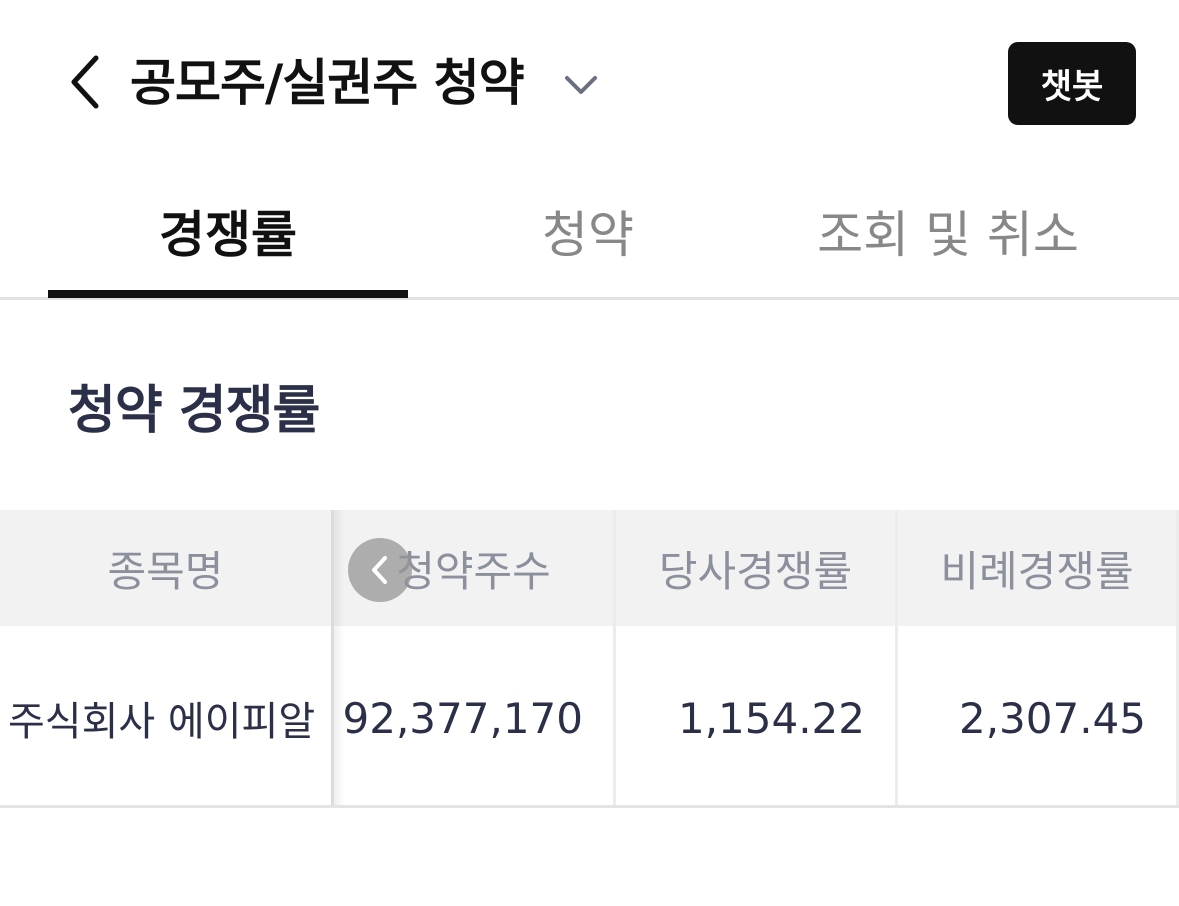 This screenshot has height=906, width=1179. Describe the element at coordinates (1052, 718) in the screenshot. I see `cell-proportional-rate: 2,307.45` at that location.